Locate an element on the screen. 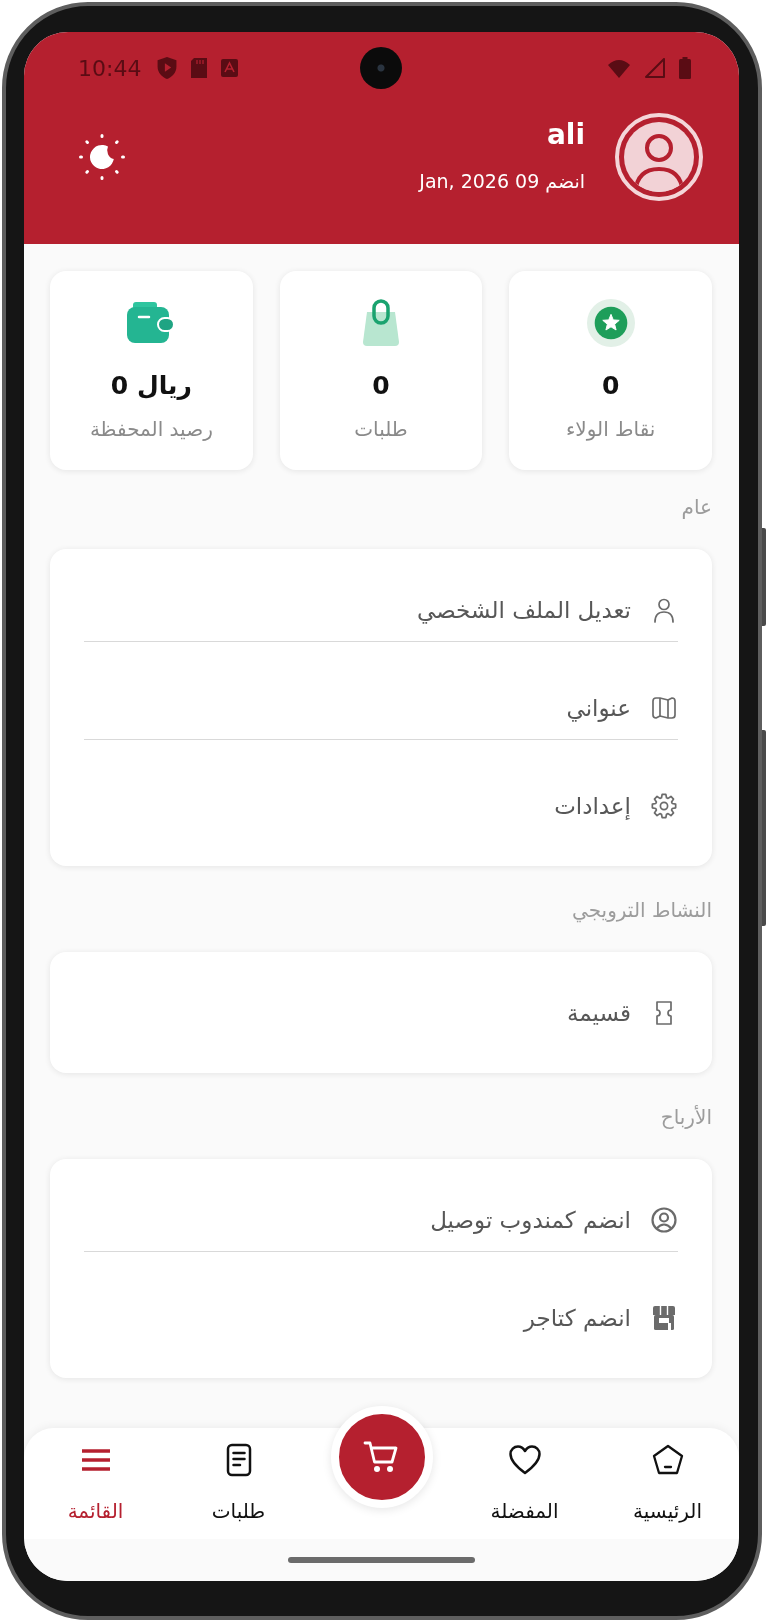 This screenshot has width=768, height=1624. nav-tab: القائمة is located at coordinates (95, 1476).